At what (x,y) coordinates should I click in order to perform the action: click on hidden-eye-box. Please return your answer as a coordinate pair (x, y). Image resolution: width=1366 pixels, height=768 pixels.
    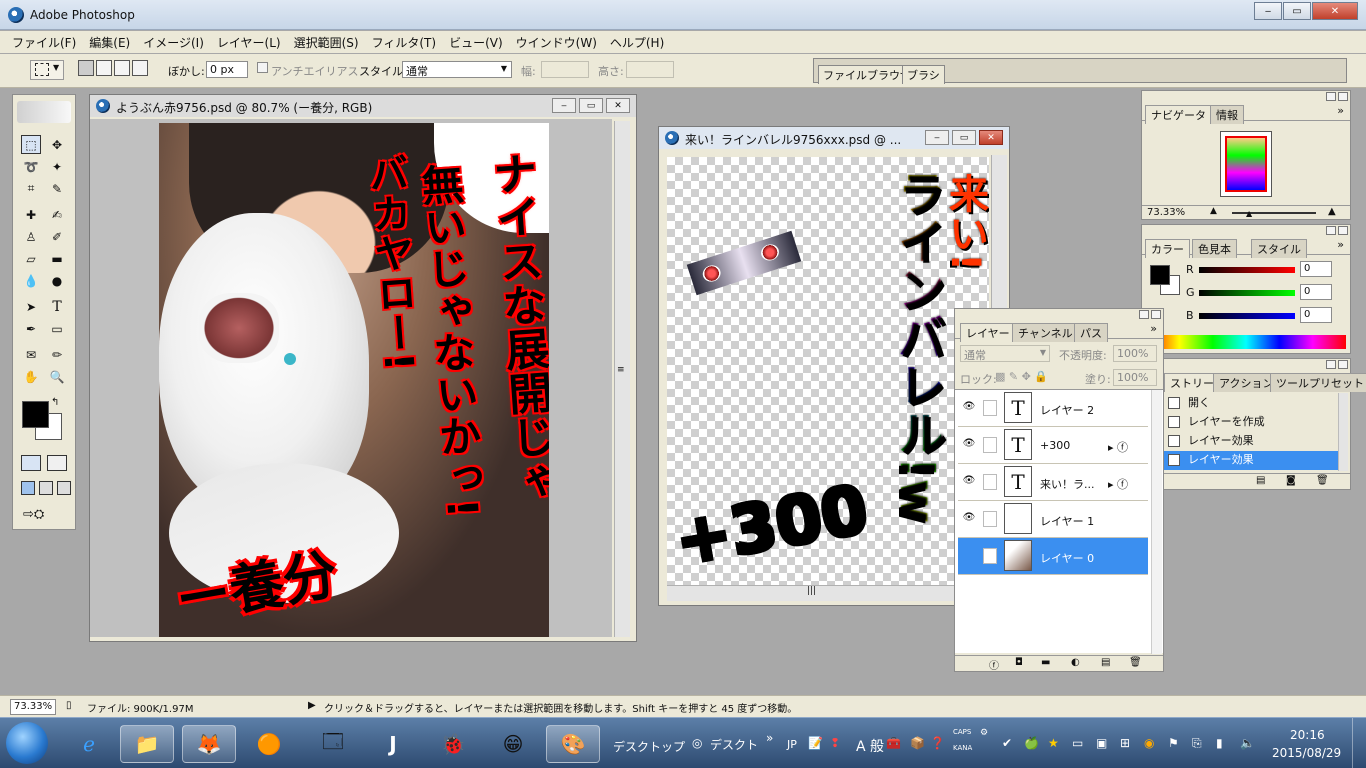
    Looking at the image, I should click on (969, 556).